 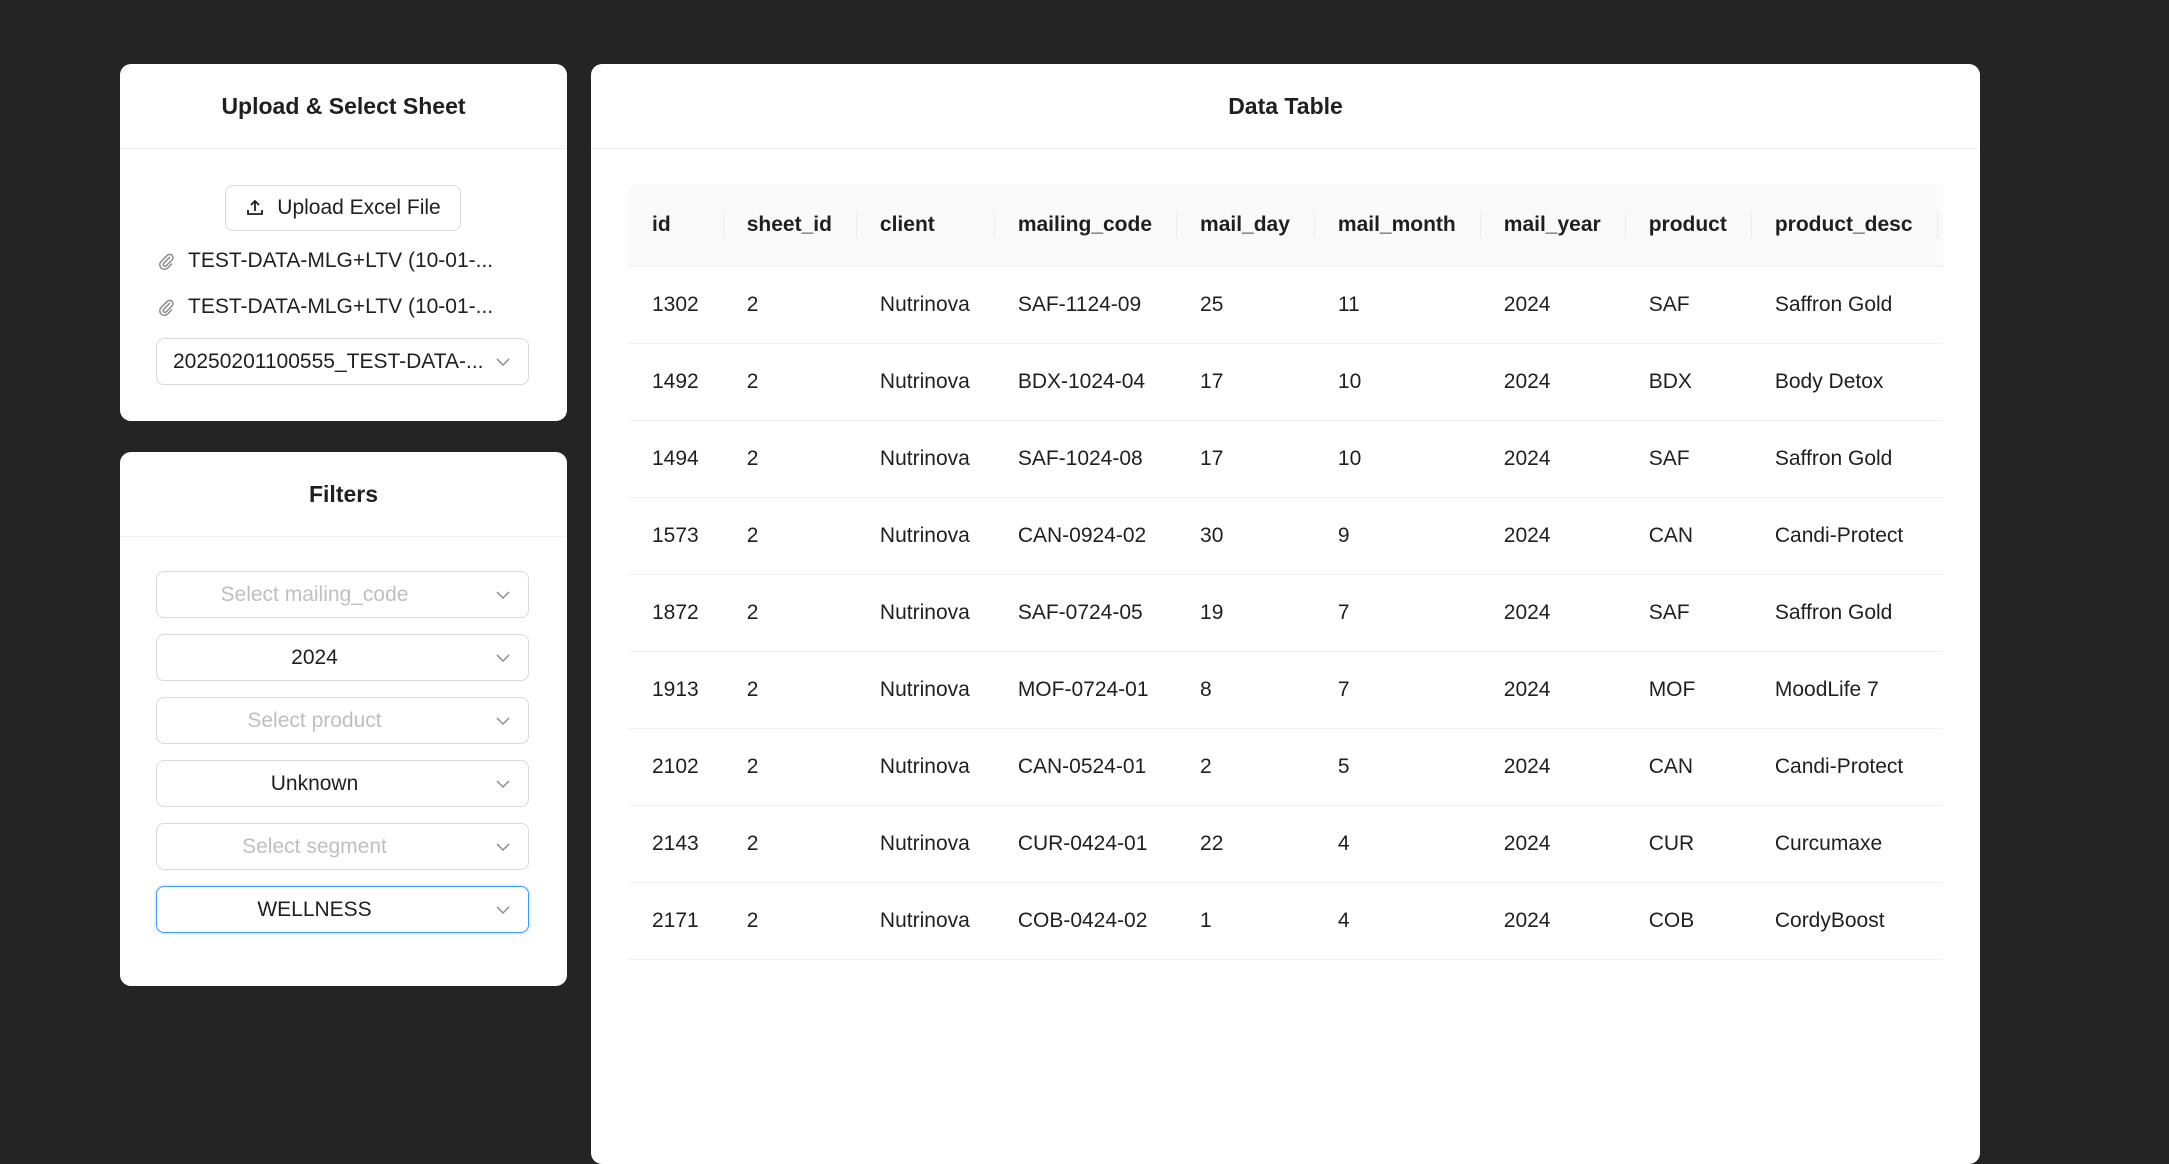 I want to click on cell-mailing-code: CAN-0524-01, so click(x=1085, y=767).